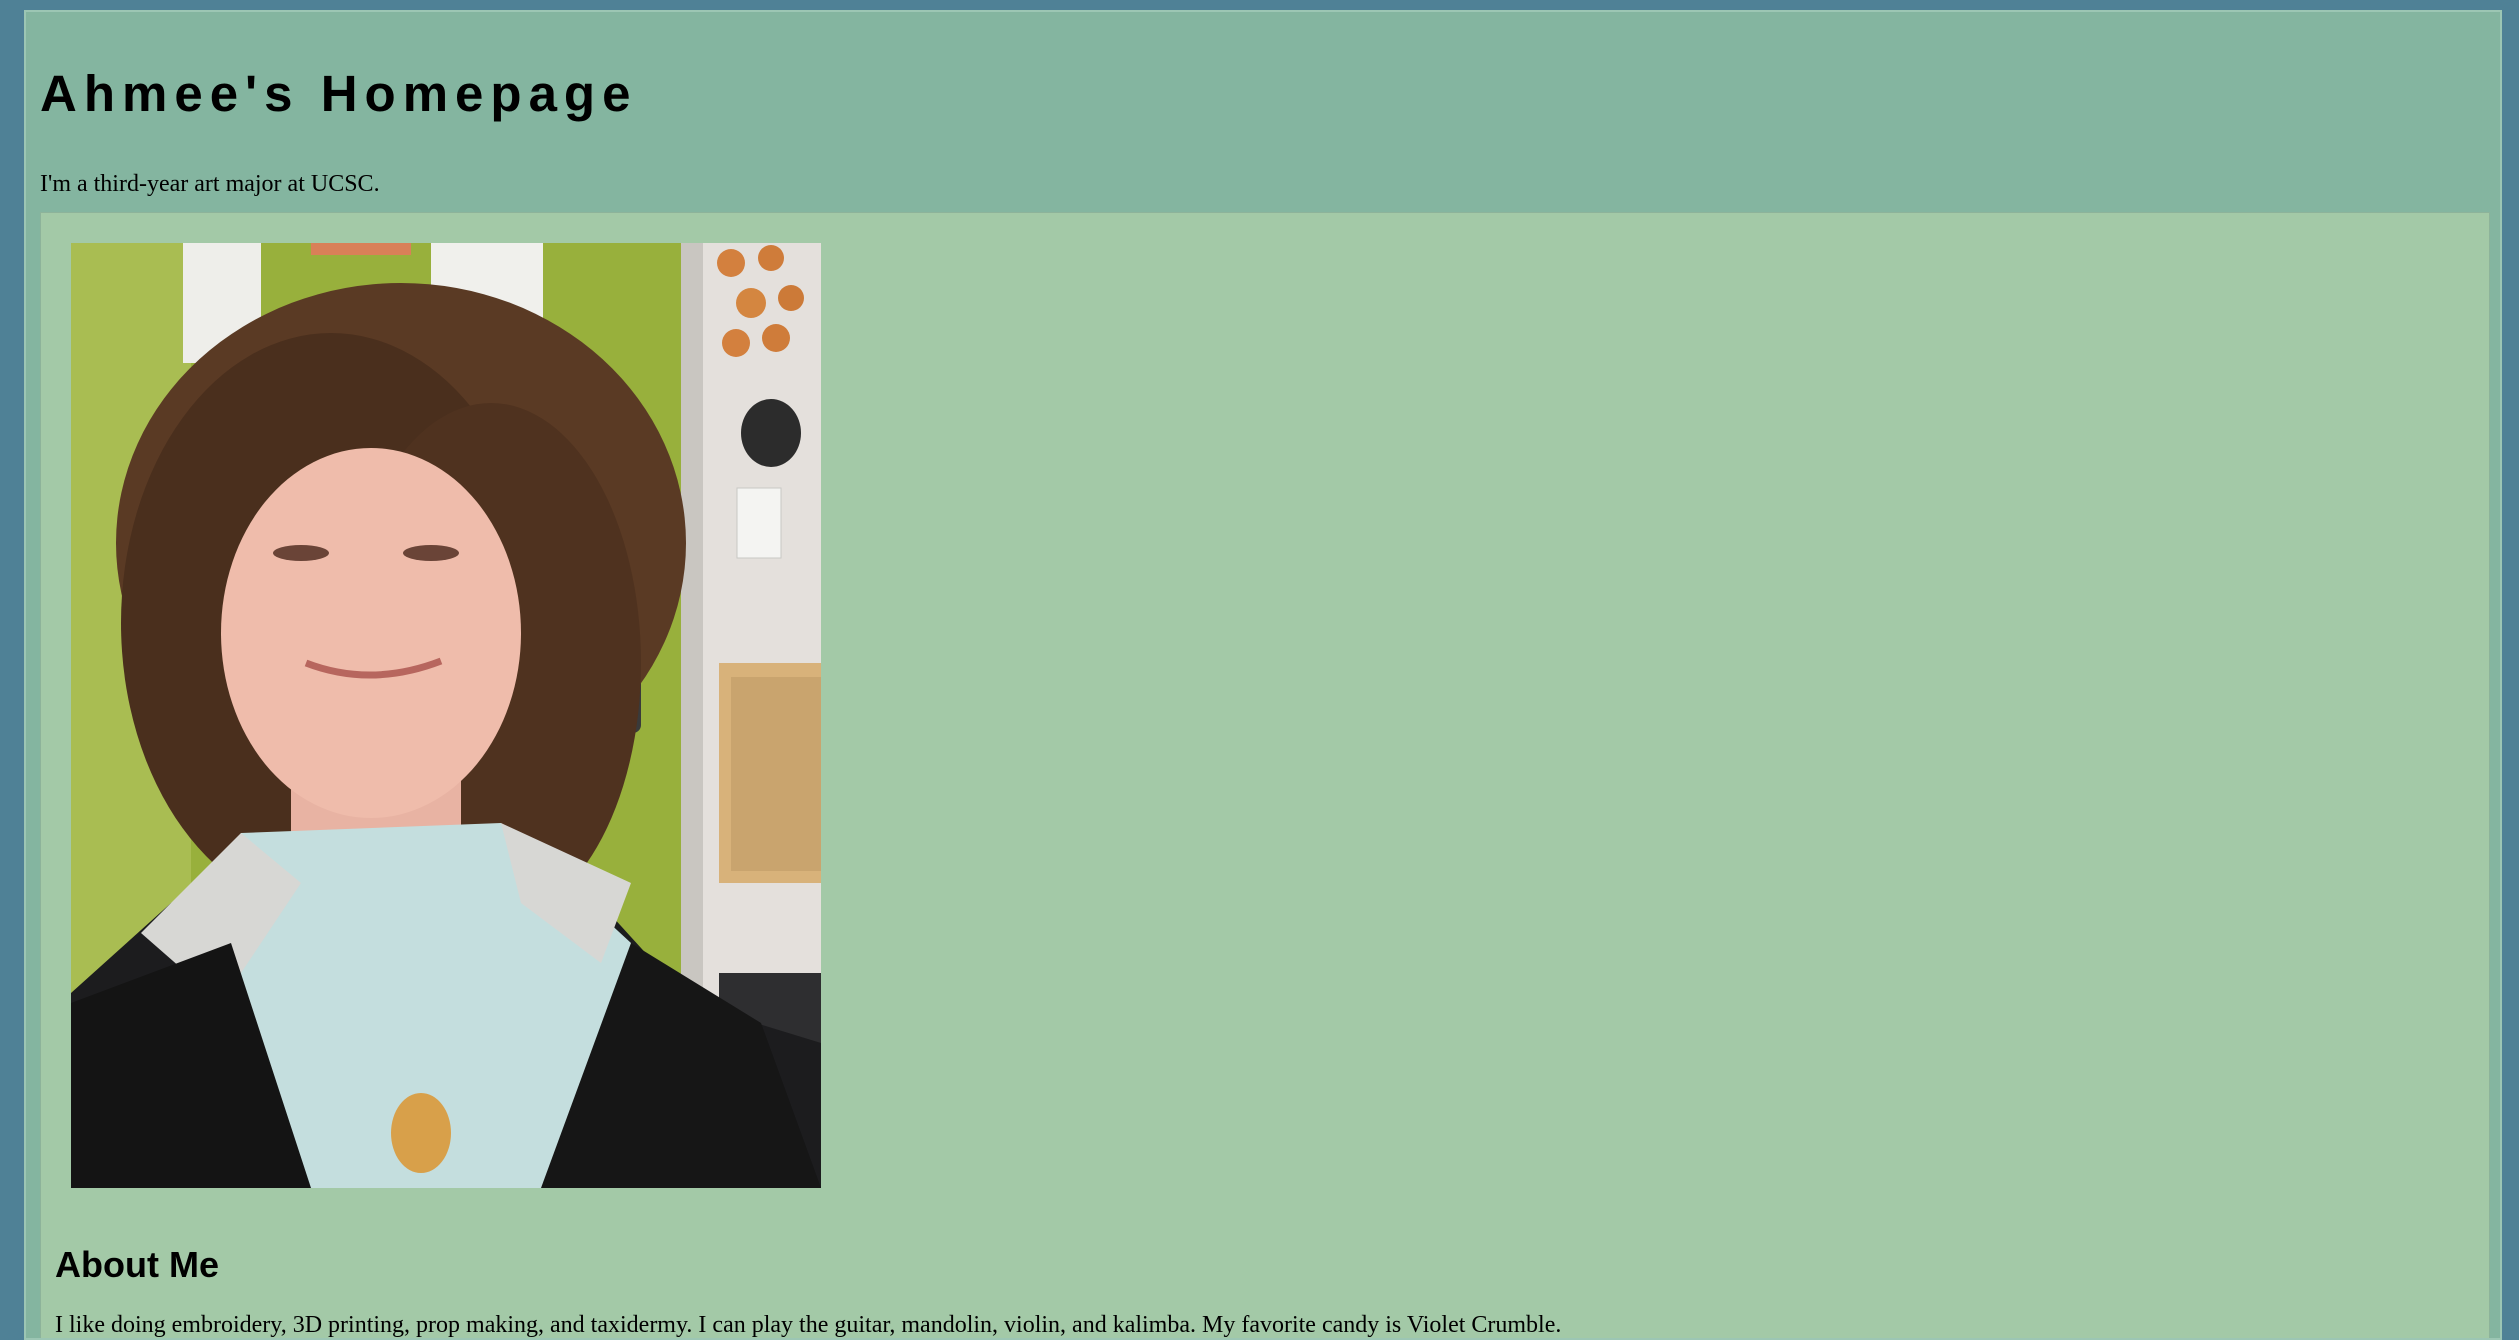 Image resolution: width=2519 pixels, height=1340 pixels. I want to click on about-me-heading: About Me, so click(137, 1264).